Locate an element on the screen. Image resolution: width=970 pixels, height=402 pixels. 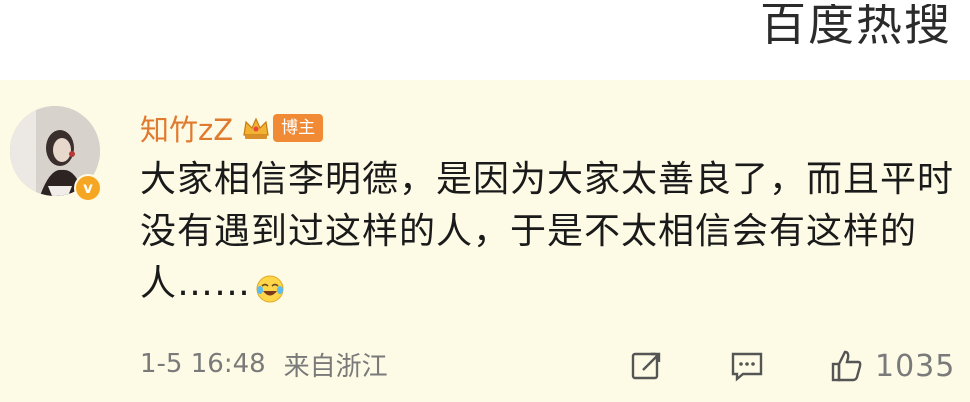
verified-badge-icon: v is located at coordinates (88, 188).